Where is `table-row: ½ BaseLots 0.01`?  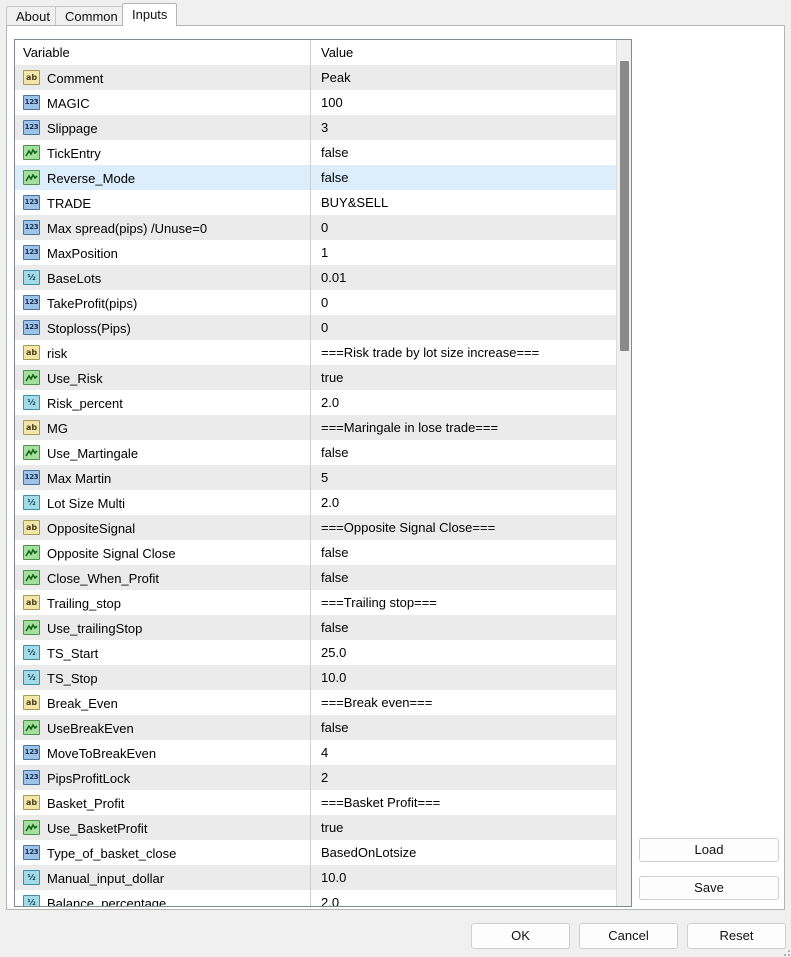 table-row: ½ BaseLots 0.01 is located at coordinates (316, 277).